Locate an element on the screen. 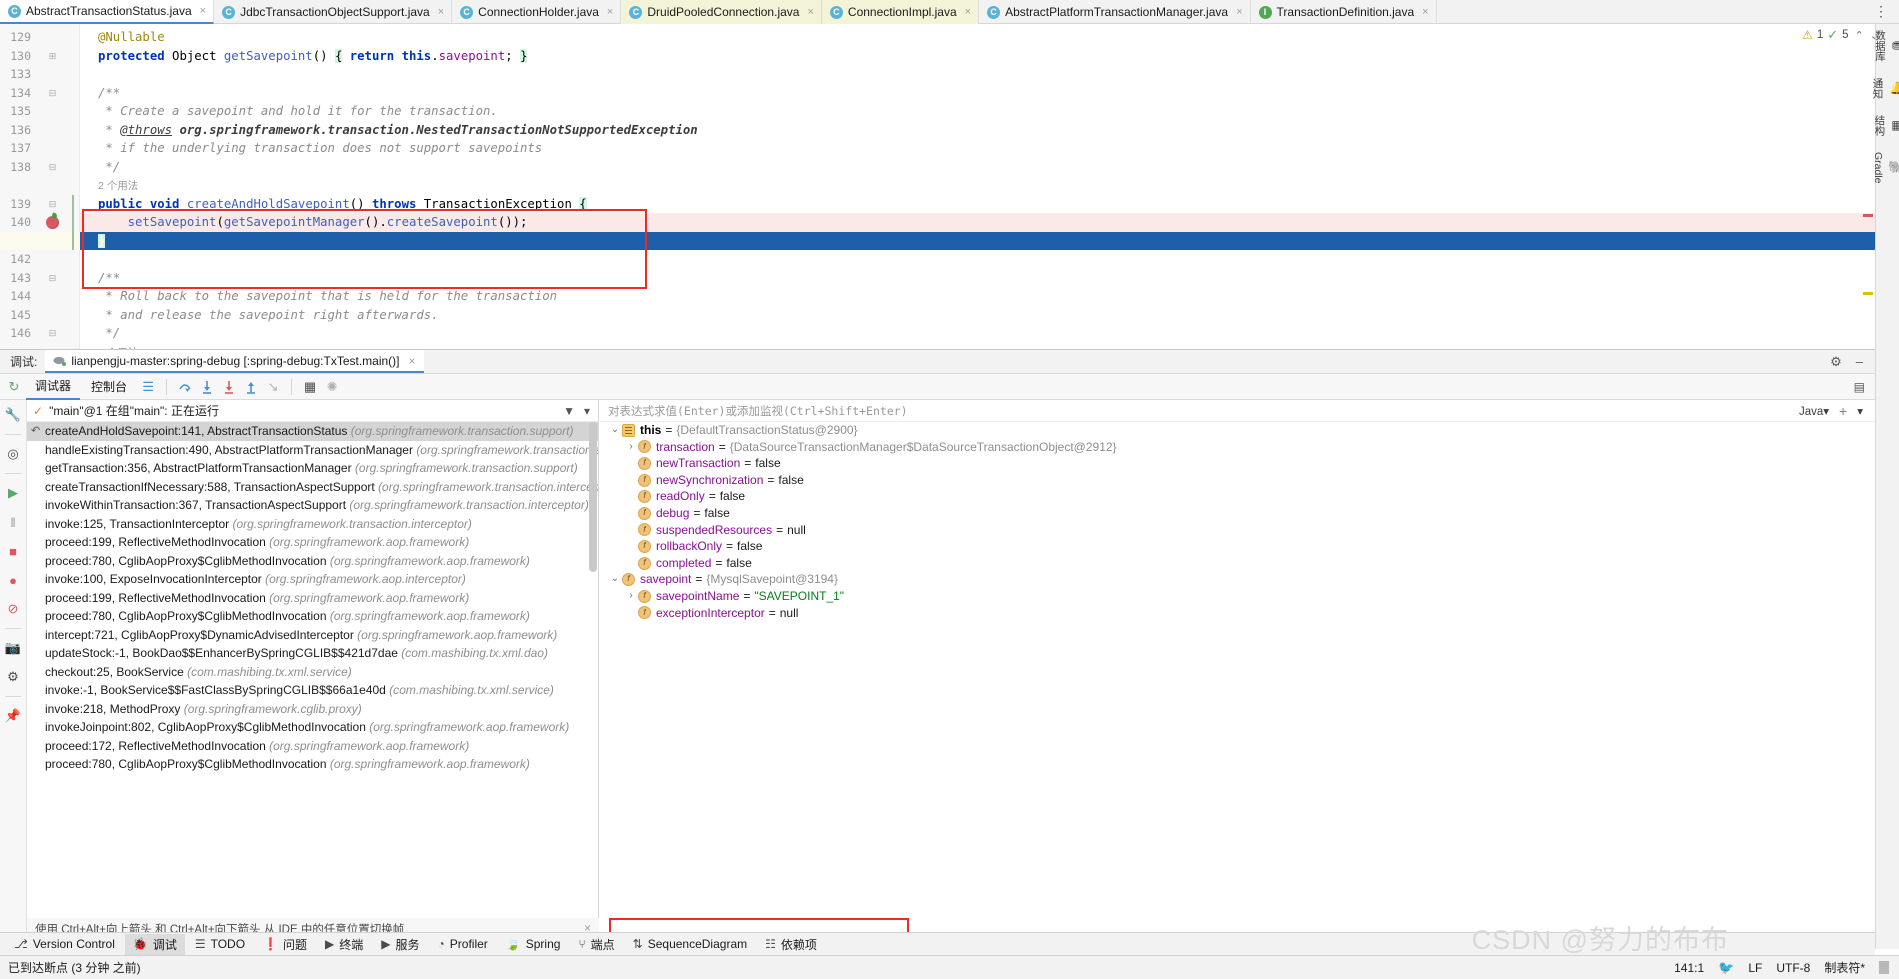  variable-row: f completed = false is located at coordinates (1237, 563).